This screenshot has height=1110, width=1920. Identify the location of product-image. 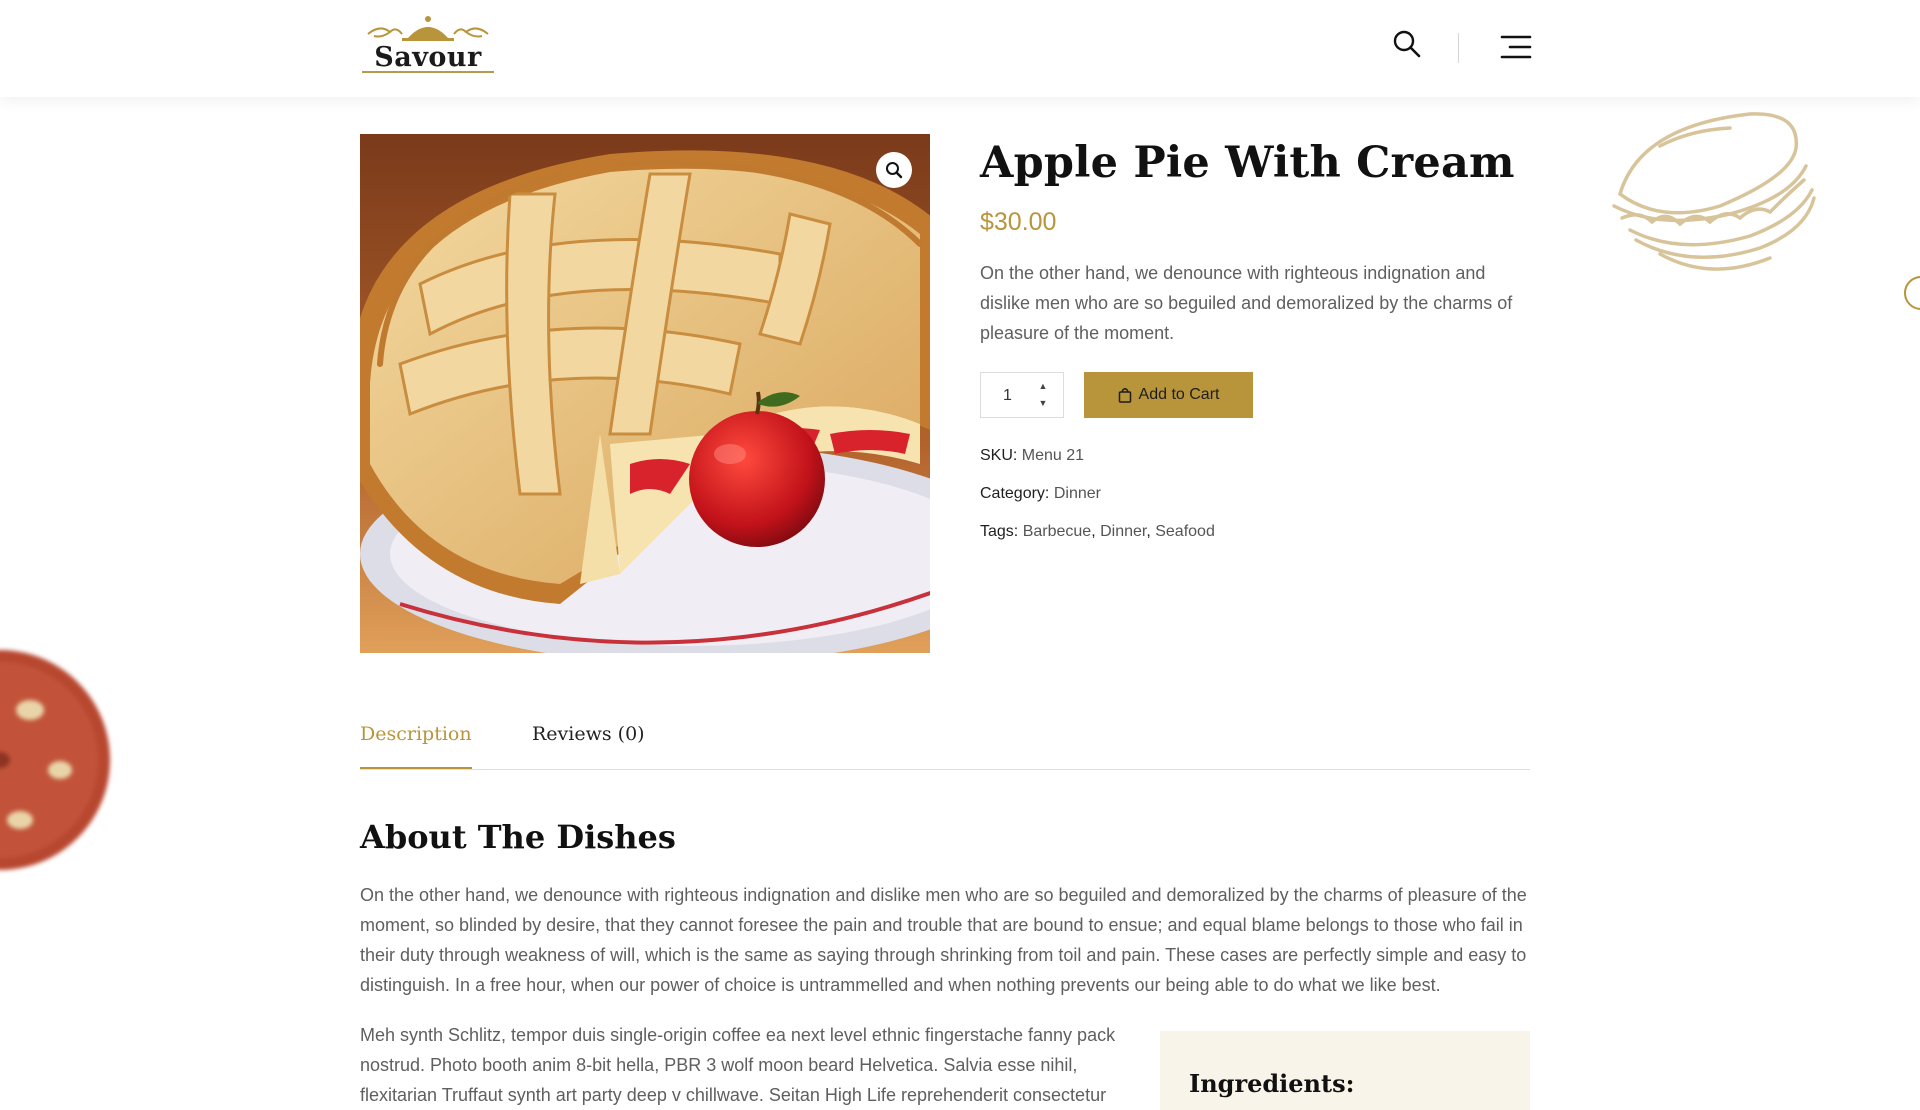
(645, 393).